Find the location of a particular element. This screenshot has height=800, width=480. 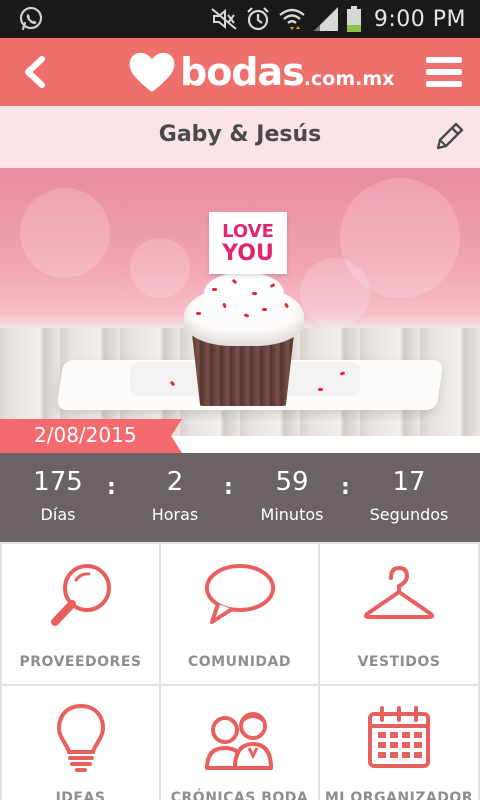

countdown-minutes: 59 Minutos is located at coordinates (292, 495).